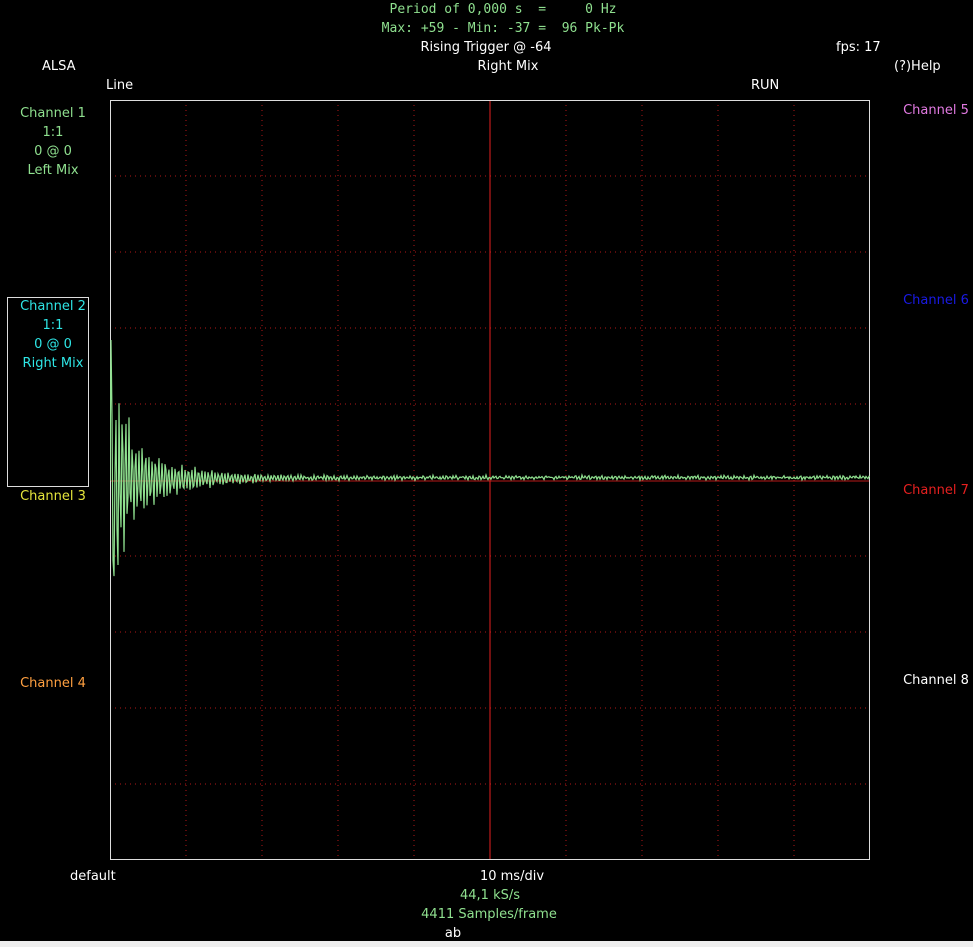  I want to click on samples-per-frame-label: 4411 Samples/frame, so click(489, 914).